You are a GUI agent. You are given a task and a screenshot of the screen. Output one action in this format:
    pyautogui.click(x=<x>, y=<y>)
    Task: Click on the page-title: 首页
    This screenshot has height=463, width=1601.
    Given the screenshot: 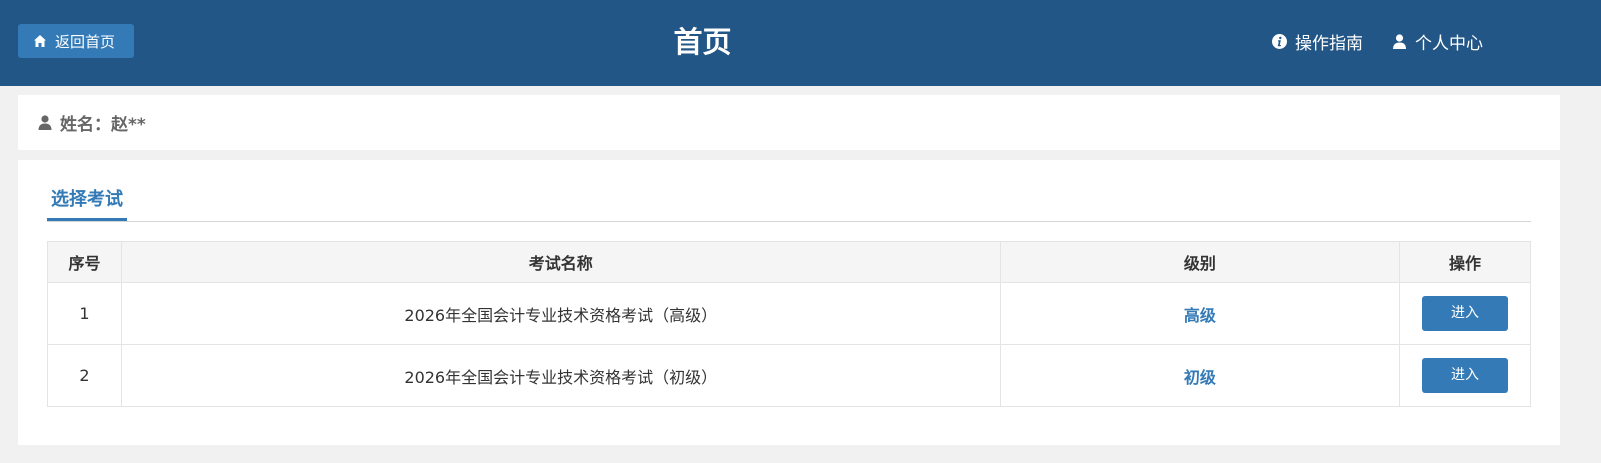 What is the action you would take?
    pyautogui.click(x=702, y=42)
    